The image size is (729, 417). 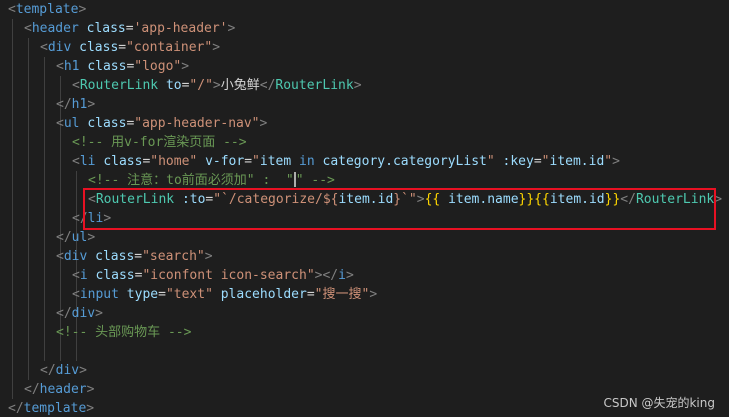 I want to click on code-token: "iconfont icon-search", so click(x=228, y=275).